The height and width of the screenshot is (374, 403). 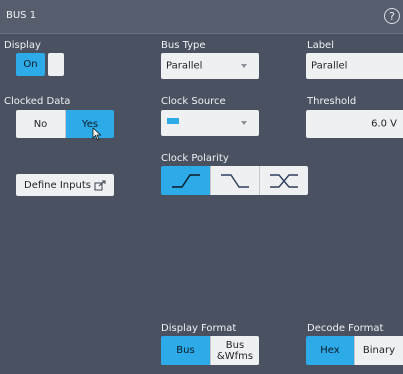 I want to click on channel-color-swatch, so click(x=173, y=121).